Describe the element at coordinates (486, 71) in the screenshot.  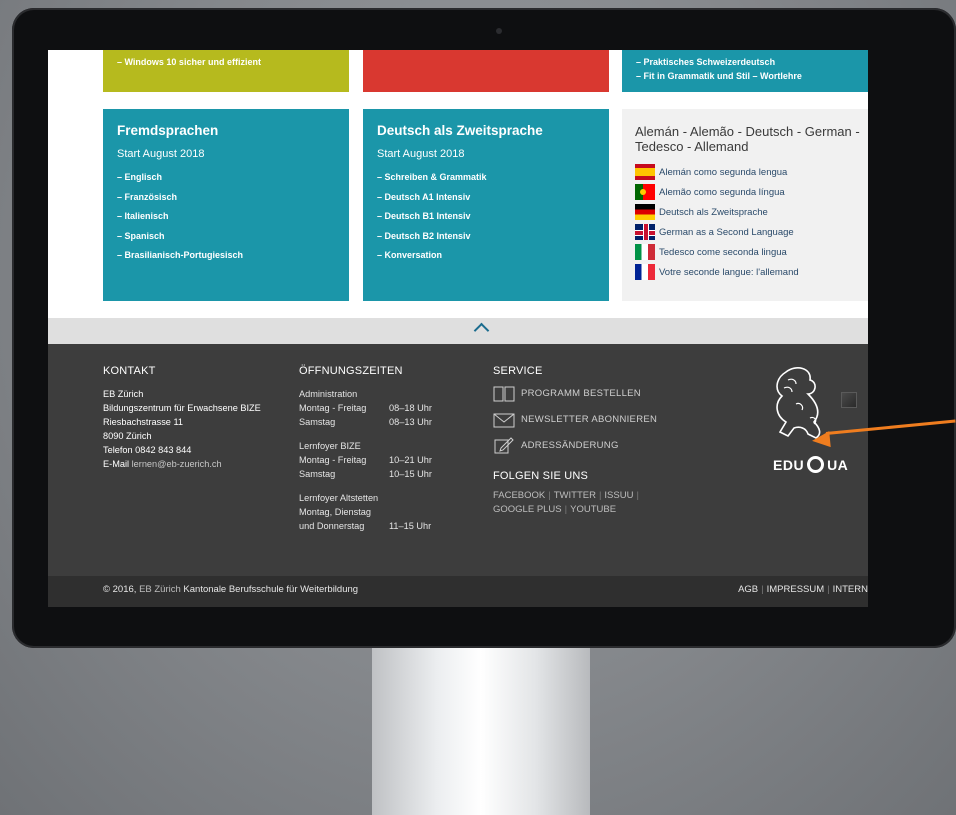
I see `tile-red` at that location.